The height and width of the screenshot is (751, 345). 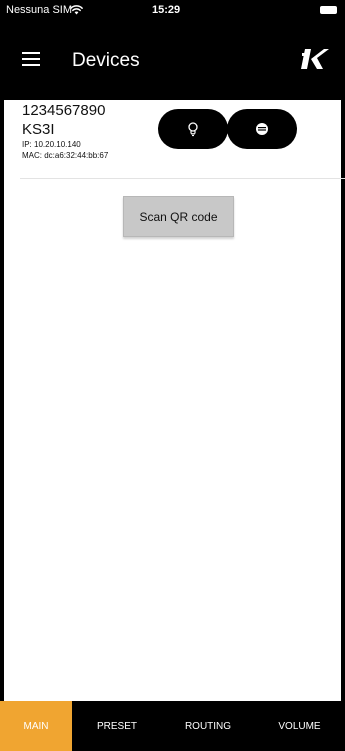 I want to click on device-serial: 1234567890, so click(x=64, y=110).